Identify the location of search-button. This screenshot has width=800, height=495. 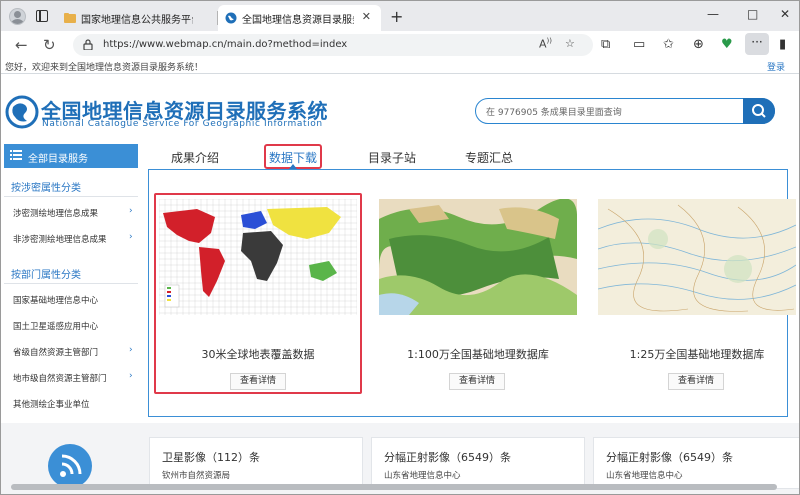
(759, 110).